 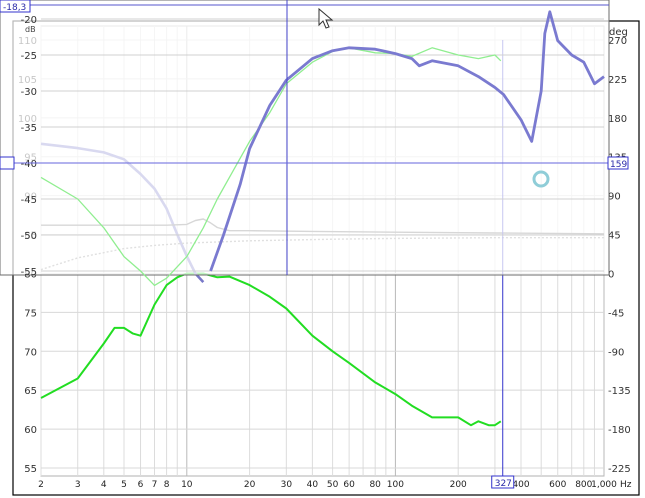 I want to click on right-axis-tick-label: 90, so click(x=614, y=197).